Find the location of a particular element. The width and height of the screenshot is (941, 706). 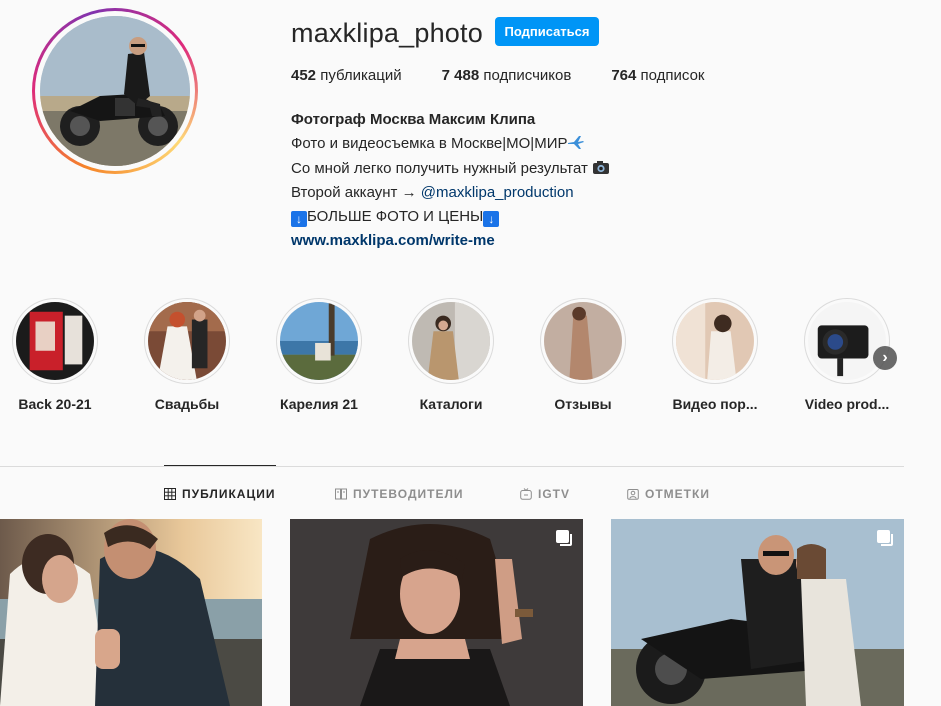

igtv-icon is located at coordinates (526, 494).